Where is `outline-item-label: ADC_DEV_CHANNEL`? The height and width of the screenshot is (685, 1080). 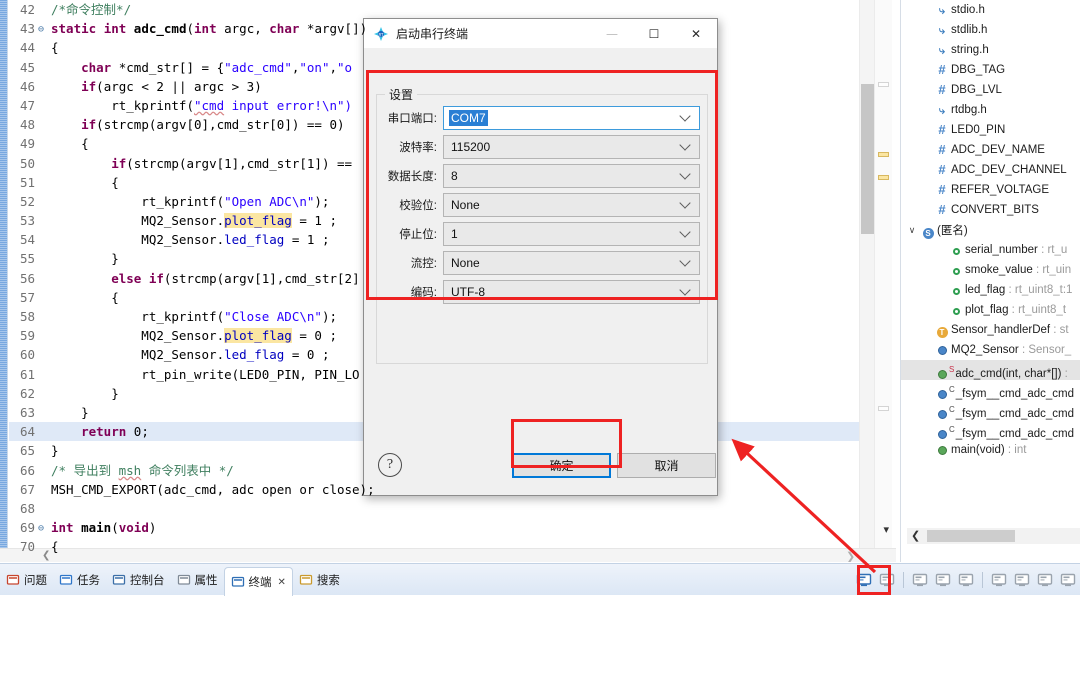 outline-item-label: ADC_DEV_CHANNEL is located at coordinates (1009, 170).